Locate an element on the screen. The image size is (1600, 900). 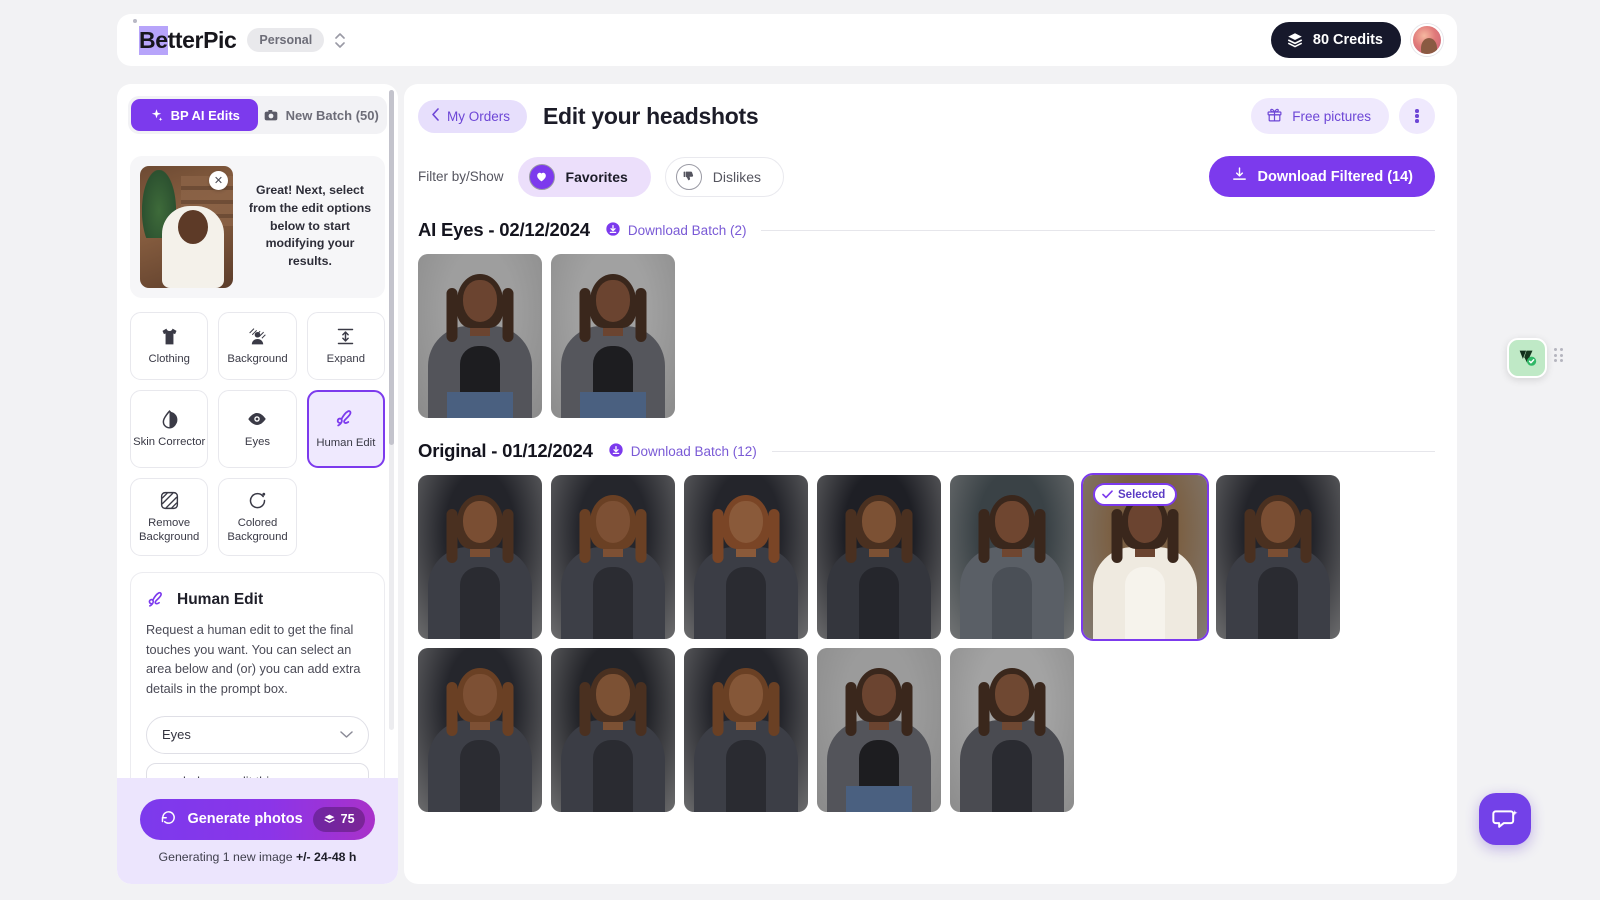
filter-chip-dislikes: Dislikes is located at coordinates (724, 176).